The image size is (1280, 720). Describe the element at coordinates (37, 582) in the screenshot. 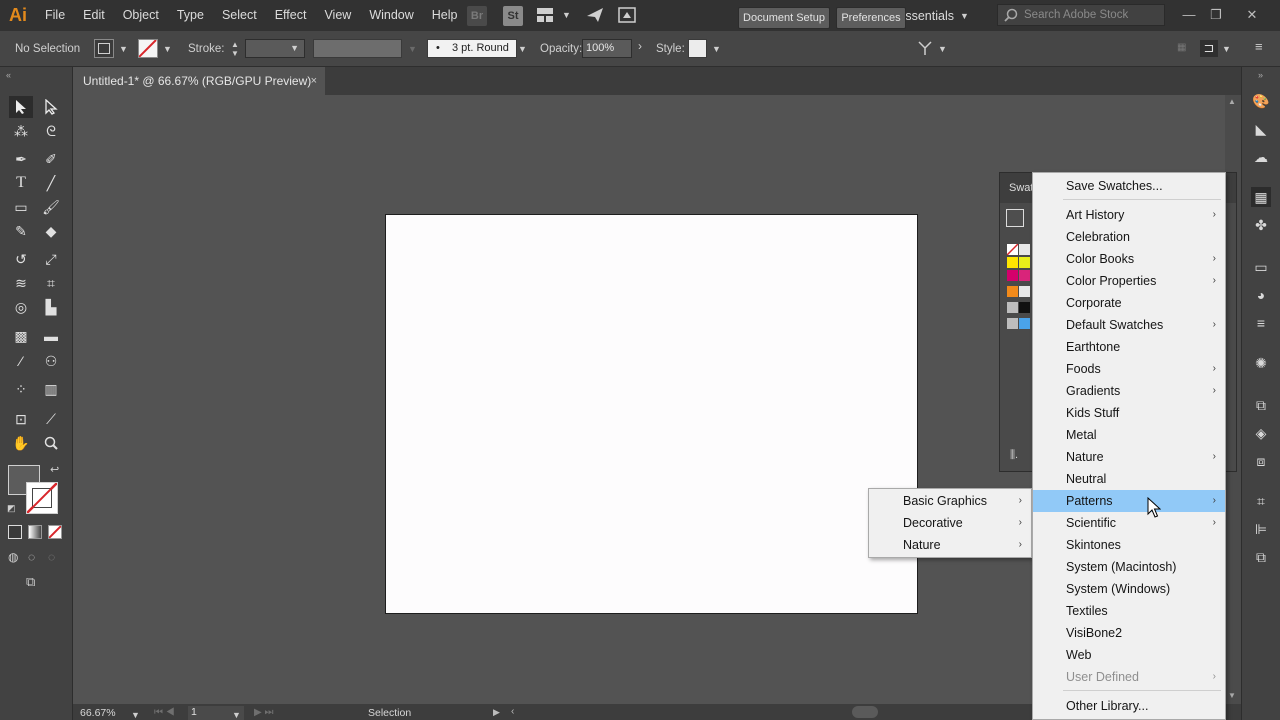

I see `screen-mode-icon: ⧉` at that location.